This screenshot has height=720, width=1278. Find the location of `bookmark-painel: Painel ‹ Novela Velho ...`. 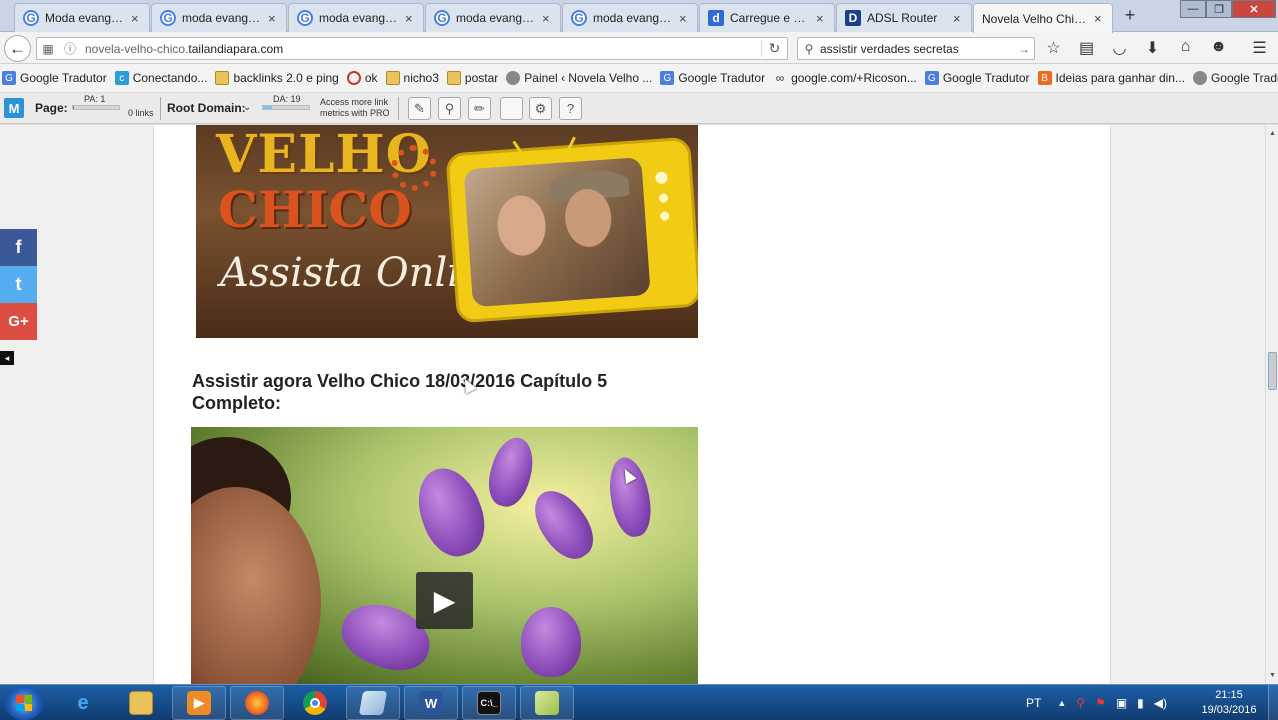

bookmark-painel: Painel ‹ Novela Velho ... is located at coordinates (579, 78).